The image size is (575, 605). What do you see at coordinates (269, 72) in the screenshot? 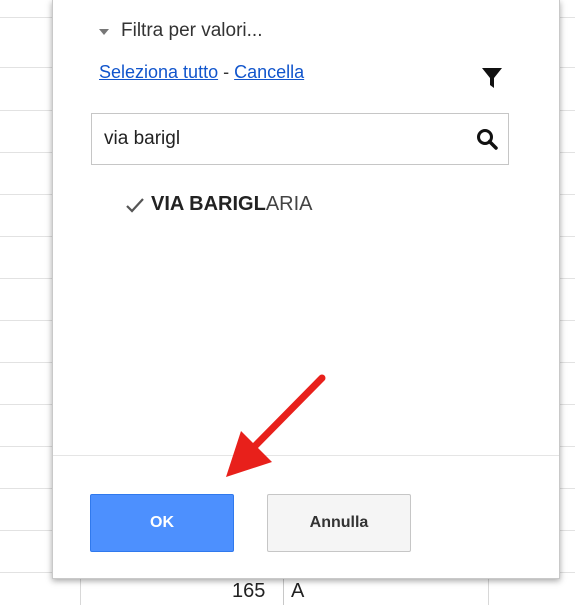
I see `clear-link: Cancella` at bounding box center [269, 72].